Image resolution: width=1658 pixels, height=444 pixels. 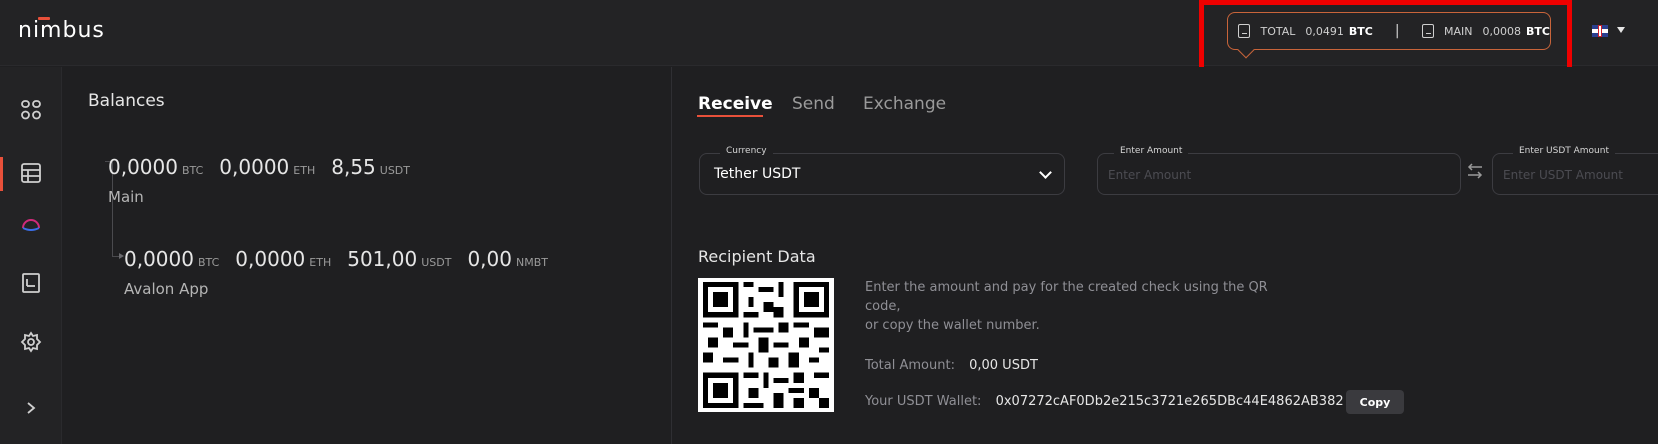 What do you see at coordinates (1600, 31) in the screenshot?
I see `uk-flag-icon` at bounding box center [1600, 31].